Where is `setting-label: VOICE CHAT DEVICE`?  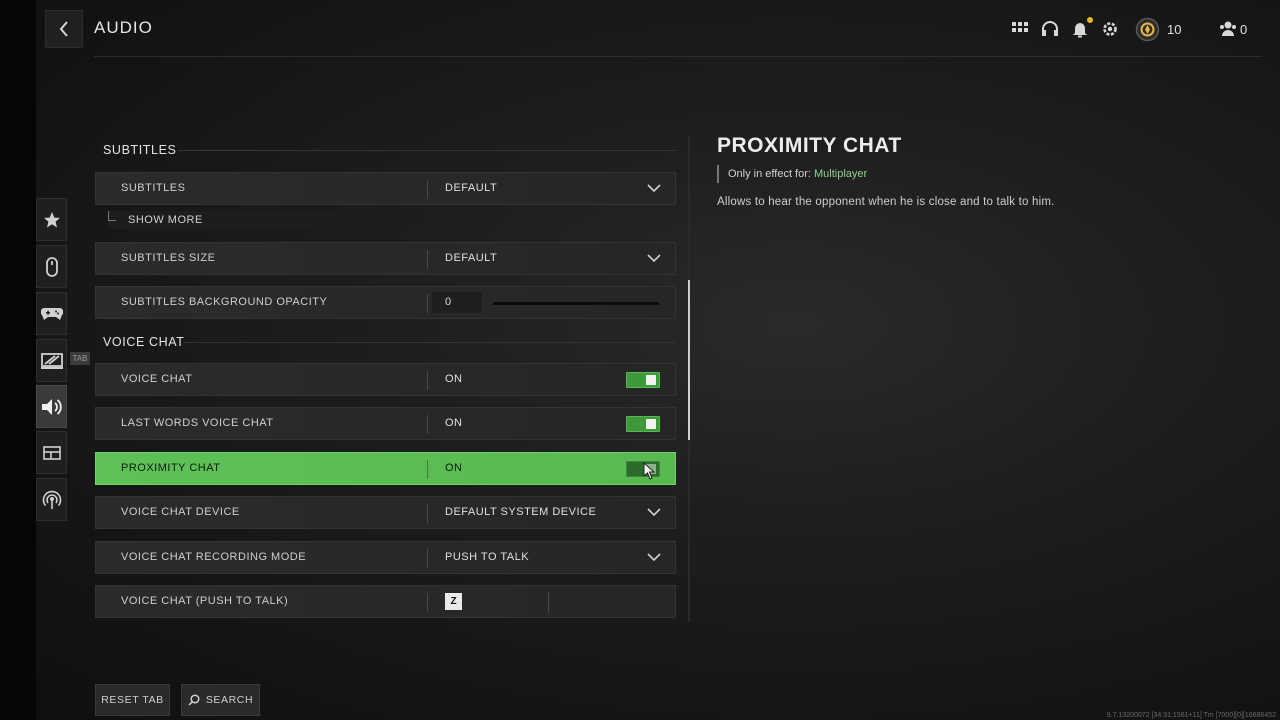 setting-label: VOICE CHAT DEVICE is located at coordinates (180, 512).